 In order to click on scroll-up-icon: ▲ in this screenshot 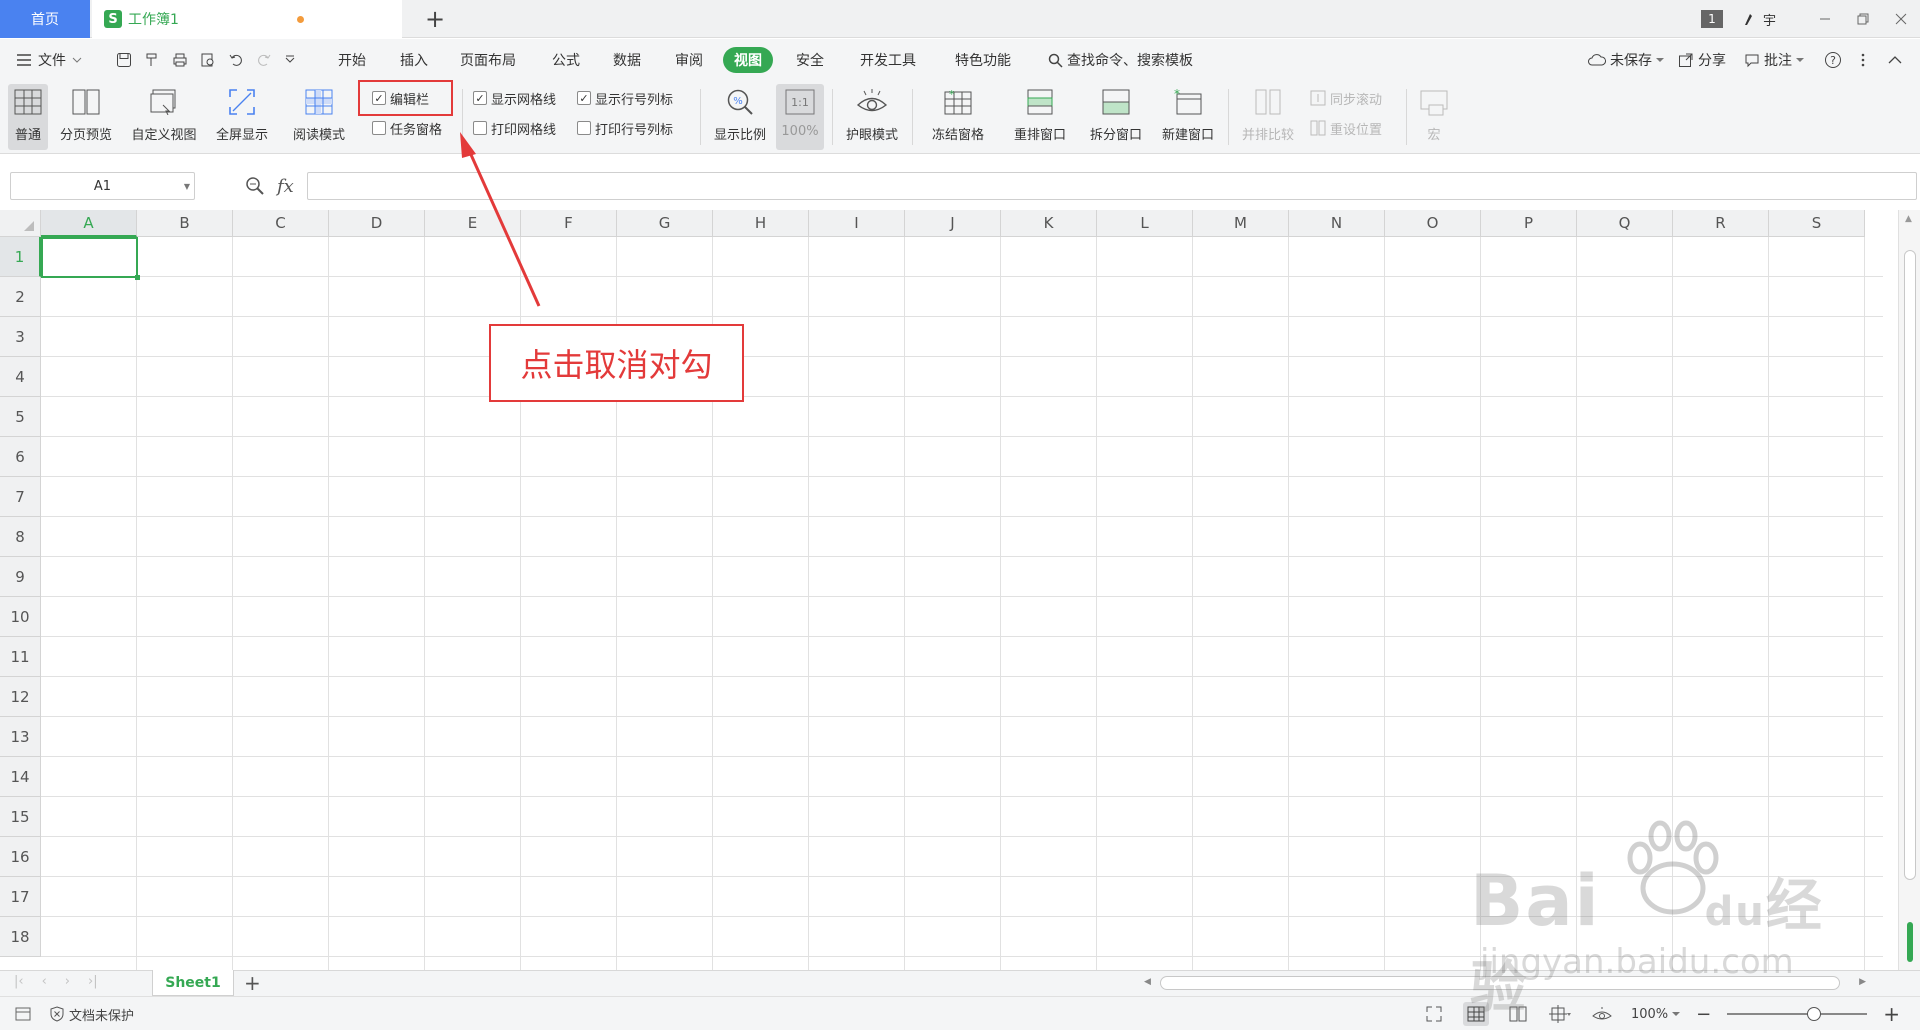, I will do `click(1908, 219)`.